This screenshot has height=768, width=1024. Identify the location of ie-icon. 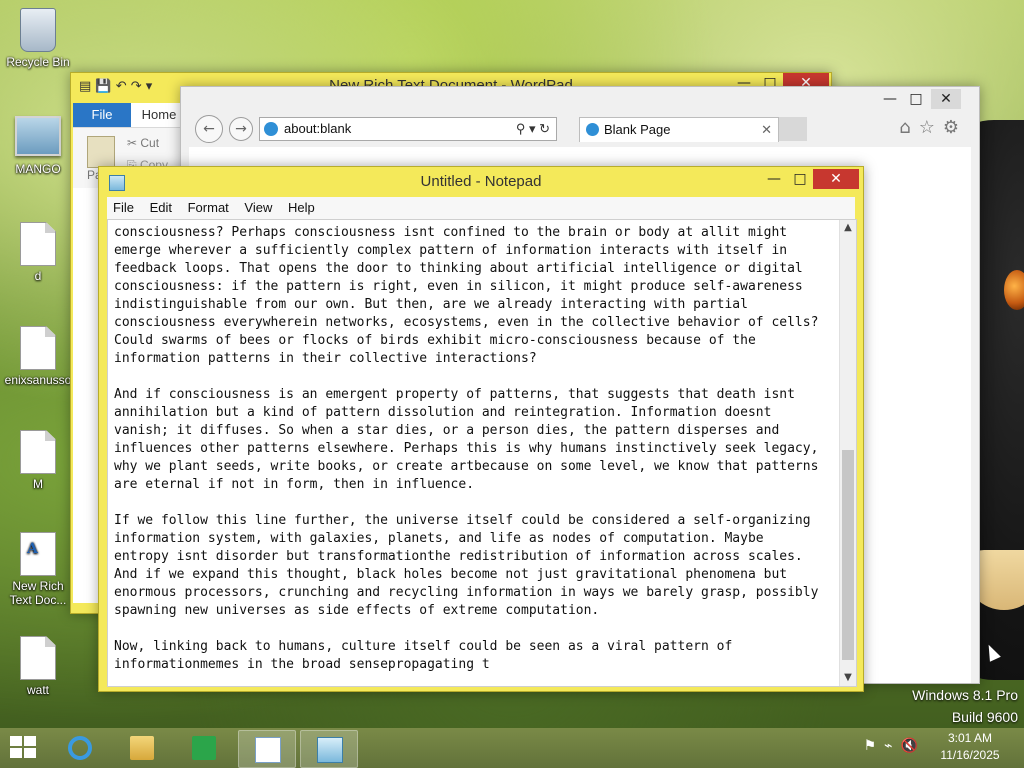
(80, 748).